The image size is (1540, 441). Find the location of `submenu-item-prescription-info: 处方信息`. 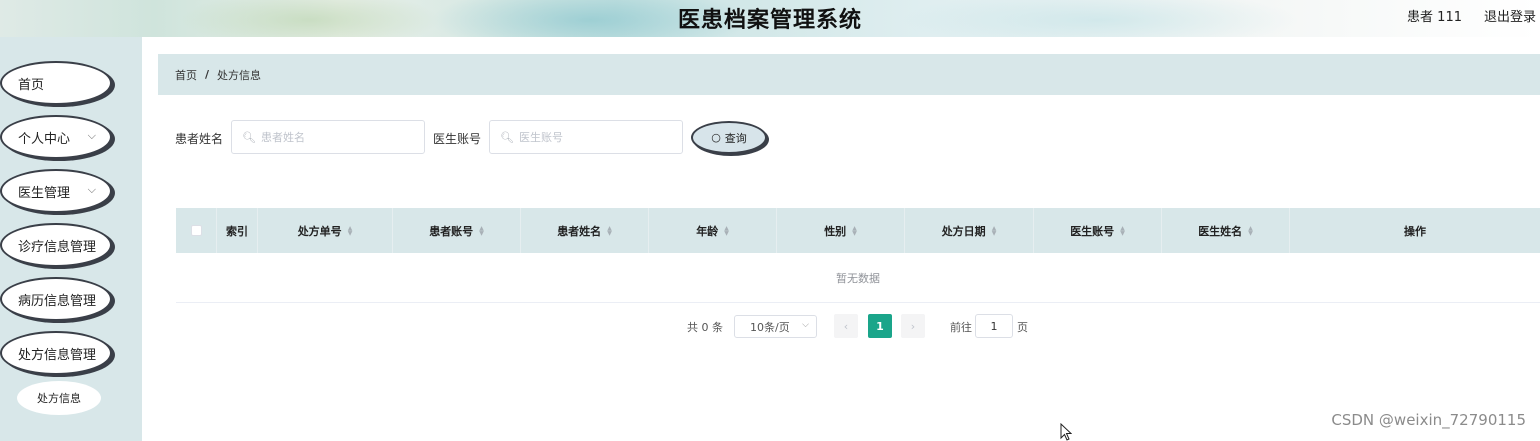

submenu-item-prescription-info: 处方信息 is located at coordinates (59, 398).